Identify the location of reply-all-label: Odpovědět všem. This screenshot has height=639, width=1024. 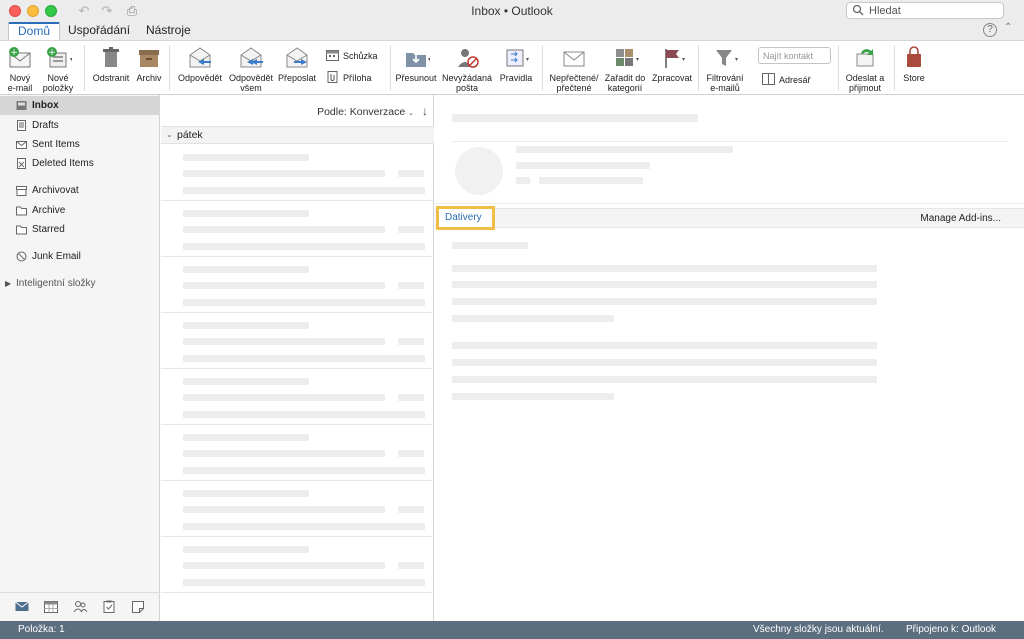
(251, 83).